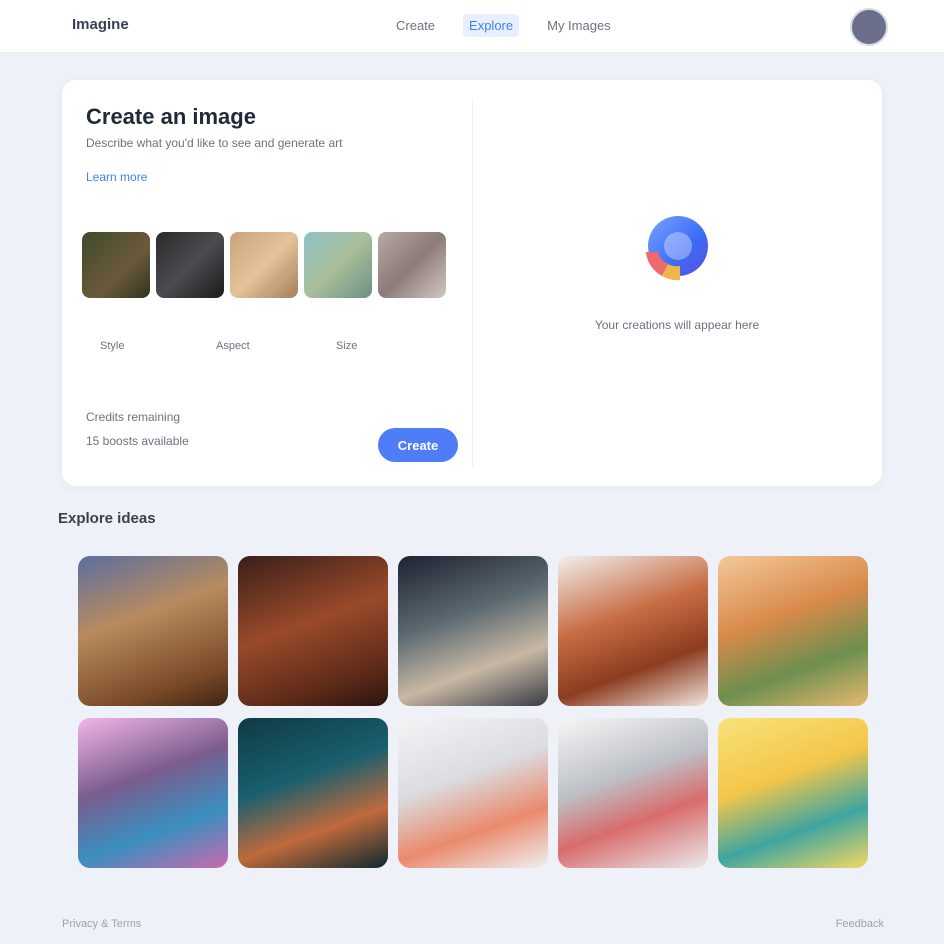  I want to click on style-thumbnail-anime, so click(264, 265).